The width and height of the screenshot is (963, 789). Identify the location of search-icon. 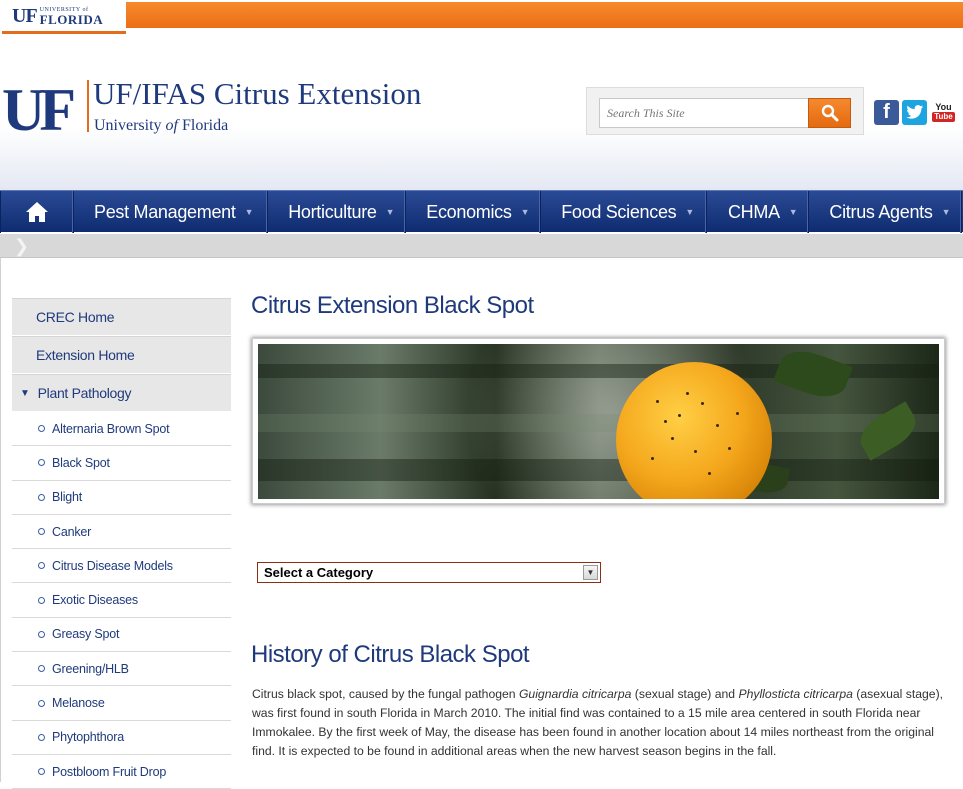
(829, 113).